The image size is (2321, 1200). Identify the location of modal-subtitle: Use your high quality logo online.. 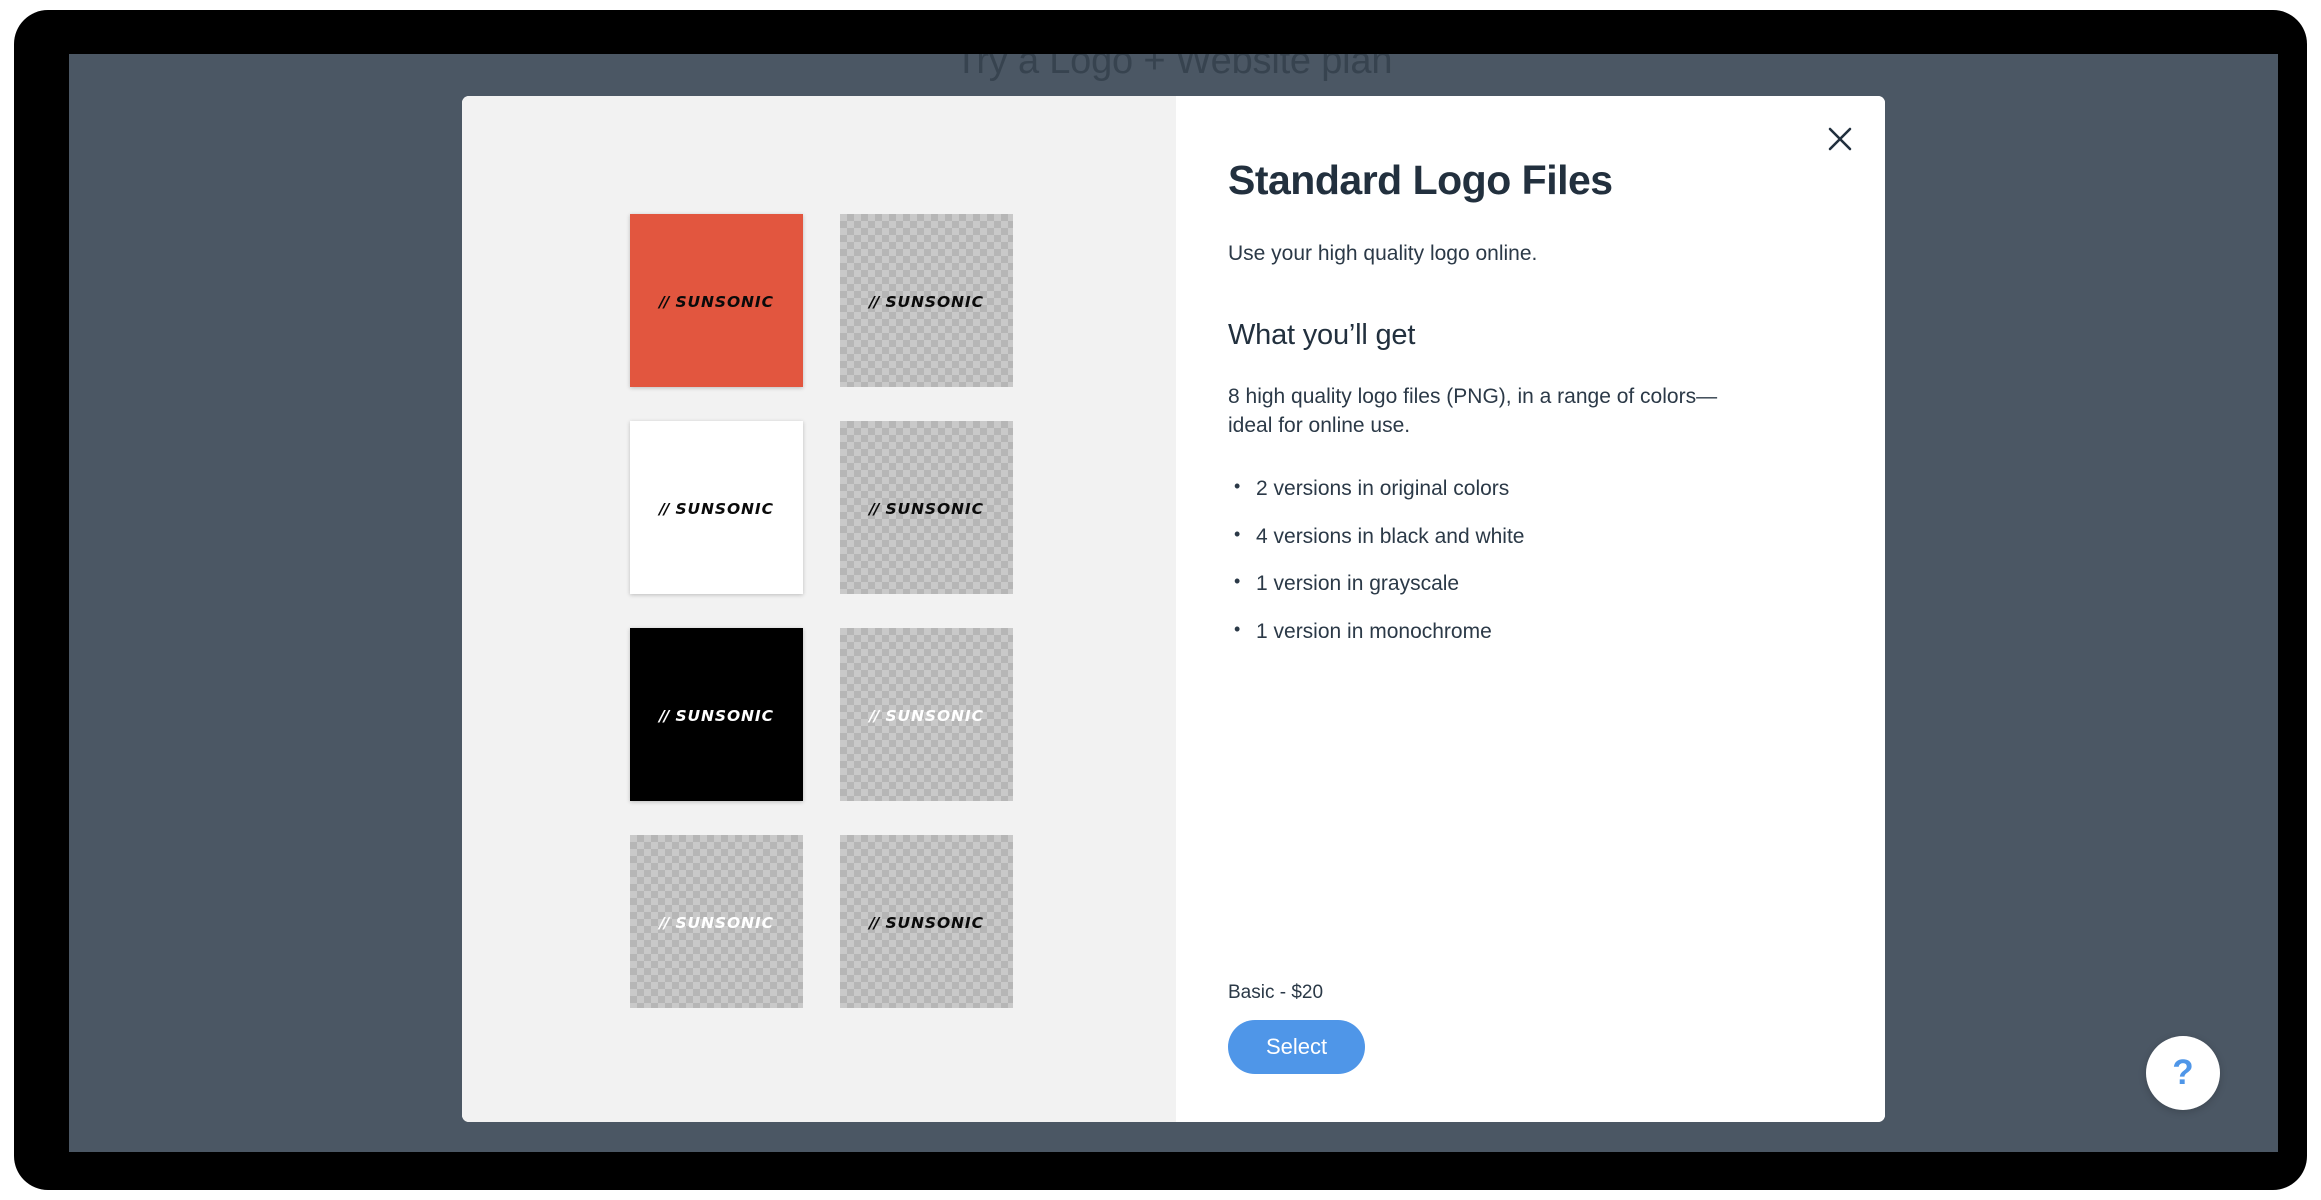
(1383, 254).